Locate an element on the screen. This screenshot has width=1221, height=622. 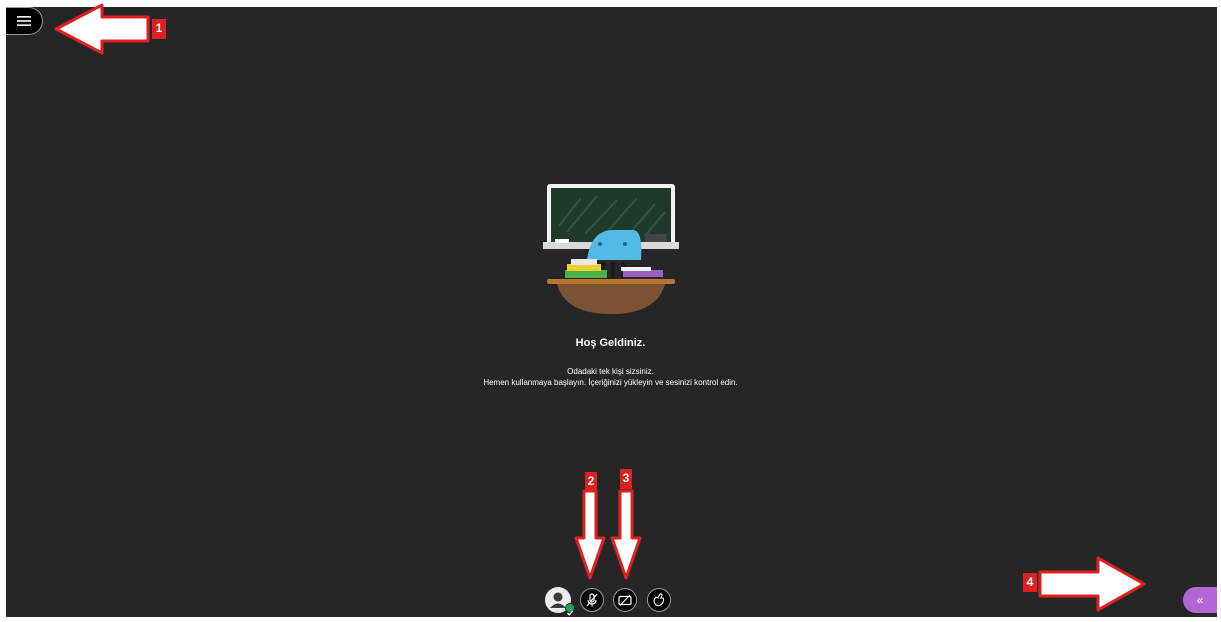
annotation-arrow-left is located at coordinates (102, 29).